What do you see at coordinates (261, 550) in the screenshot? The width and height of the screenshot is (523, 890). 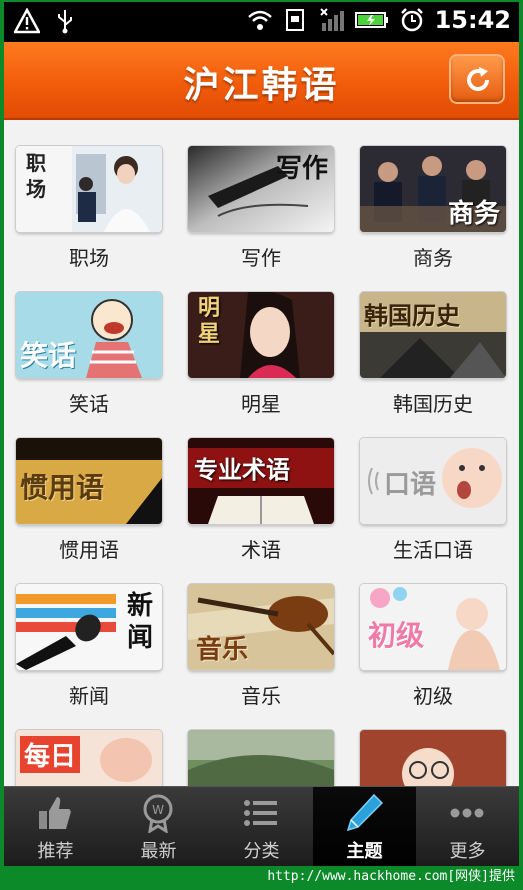 I see `tile-label: 术语` at bounding box center [261, 550].